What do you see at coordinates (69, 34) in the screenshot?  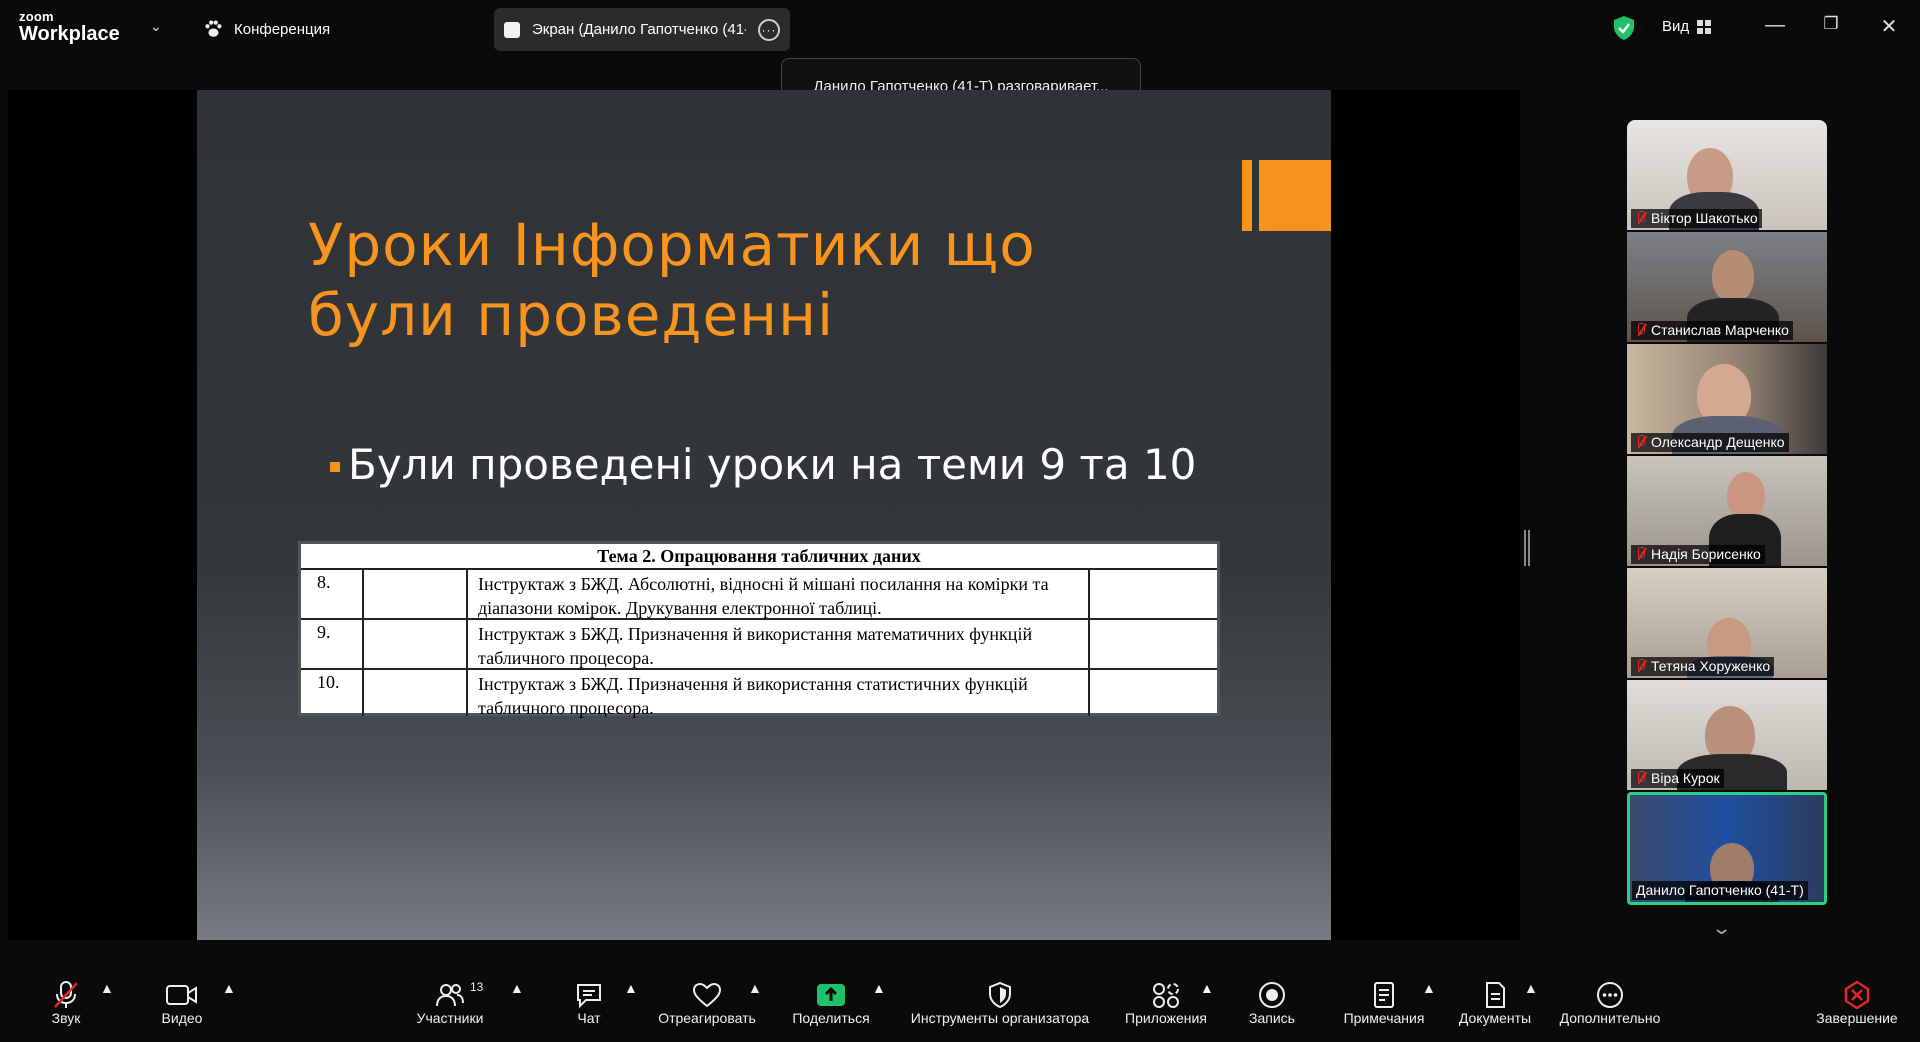 I see `logo-bottom-text: Workplace` at bounding box center [69, 34].